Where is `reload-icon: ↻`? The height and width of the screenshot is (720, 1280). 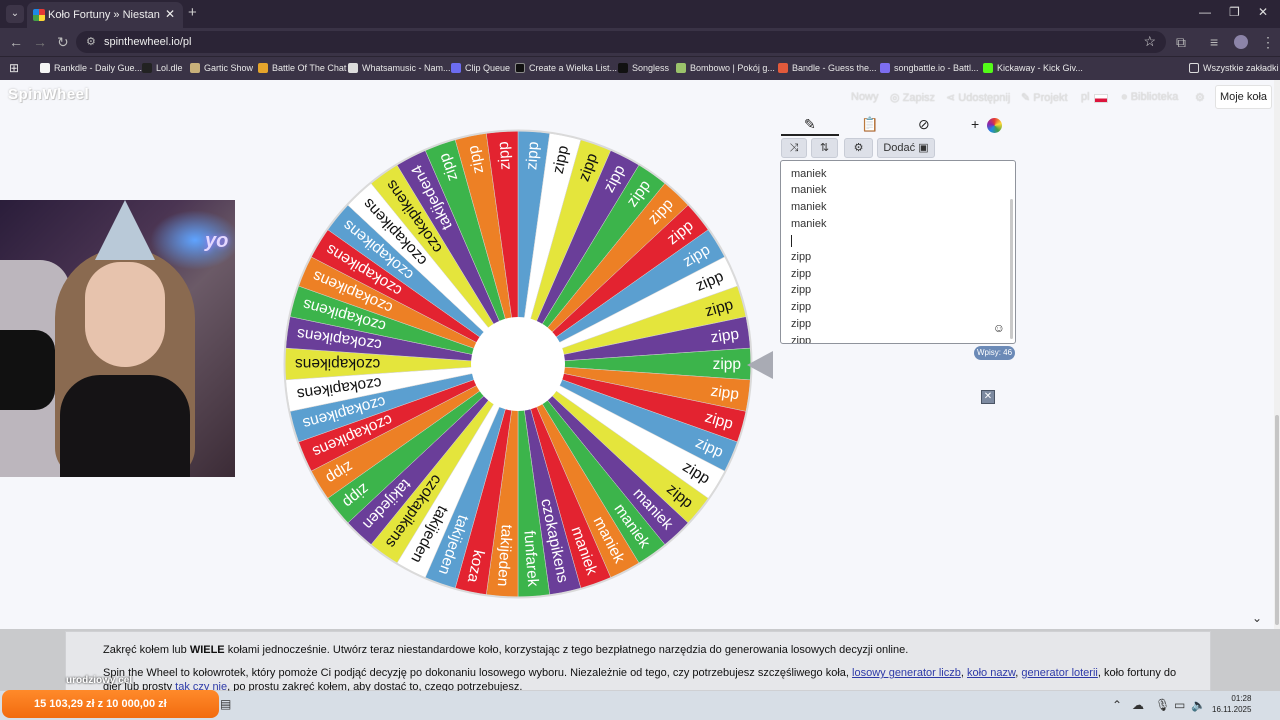
reload-icon: ↻ is located at coordinates (63, 42).